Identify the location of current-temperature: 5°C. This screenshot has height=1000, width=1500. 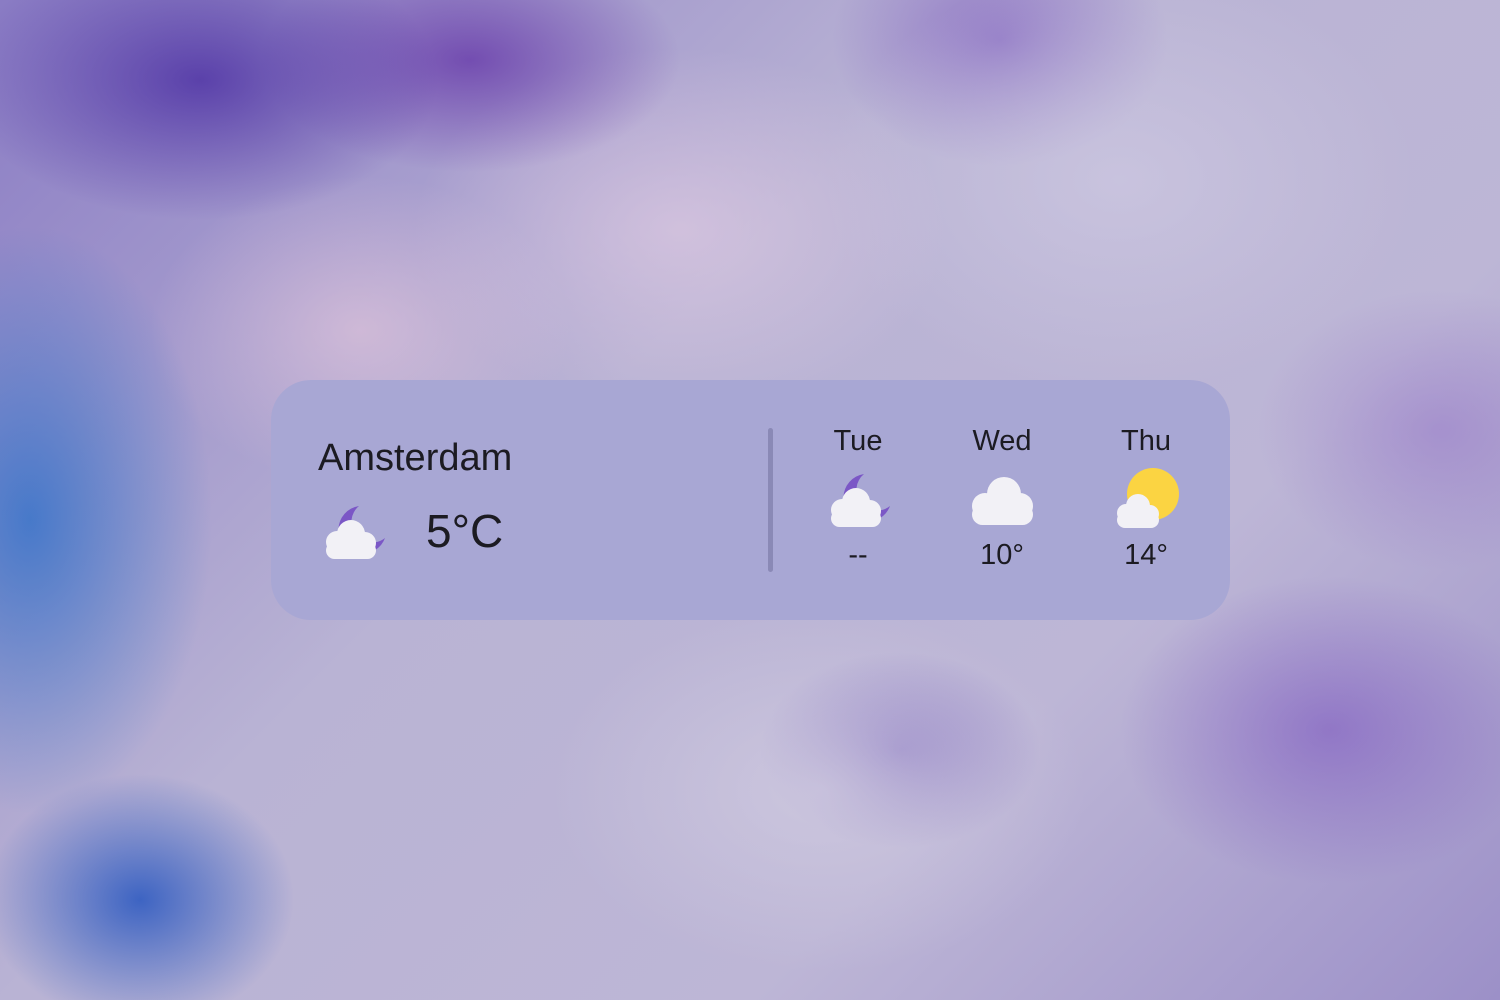
(465, 531).